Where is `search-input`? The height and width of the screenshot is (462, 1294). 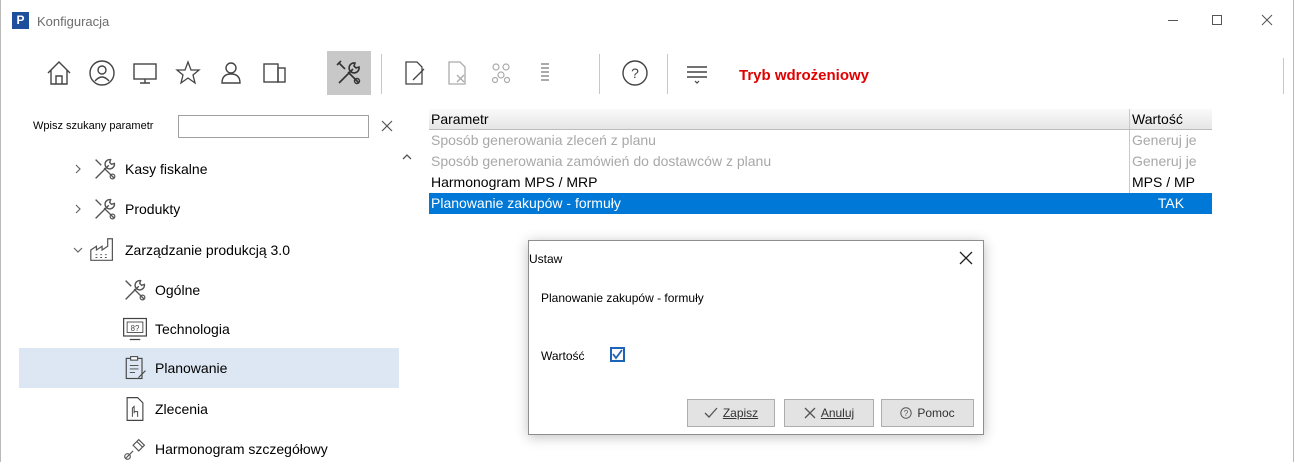
search-input is located at coordinates (273, 126).